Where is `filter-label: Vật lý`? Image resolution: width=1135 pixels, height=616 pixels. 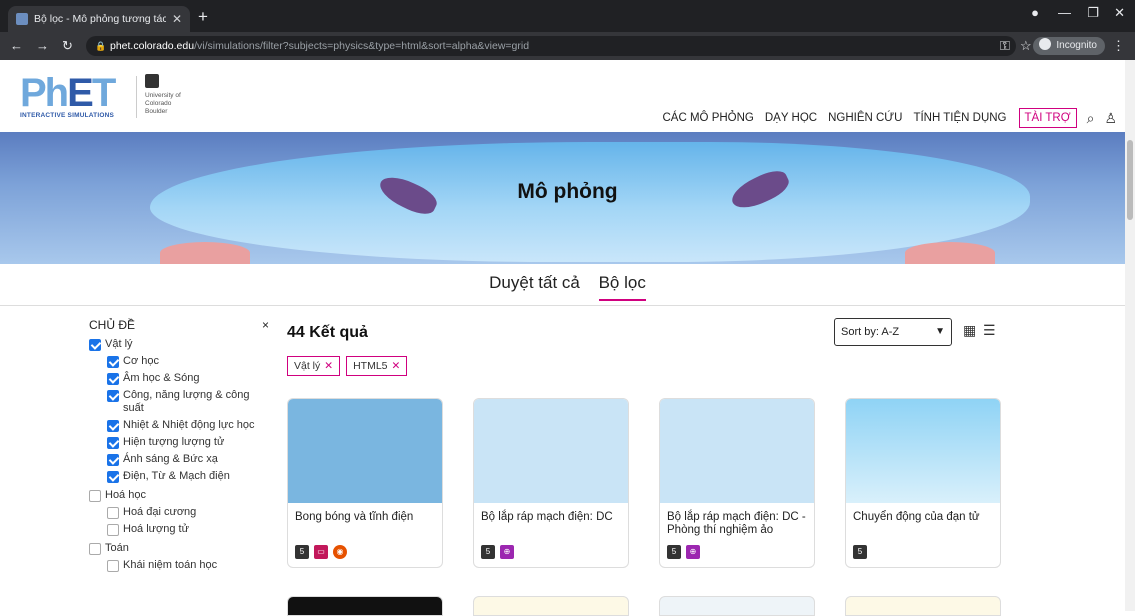 filter-label: Vật lý is located at coordinates (119, 344).